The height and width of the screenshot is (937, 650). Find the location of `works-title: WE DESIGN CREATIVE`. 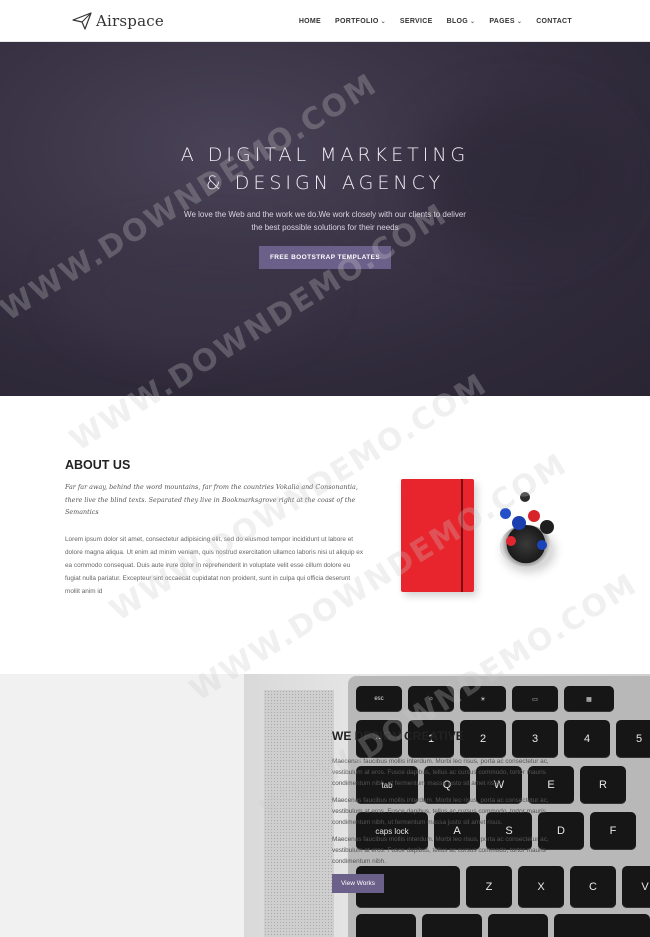

works-title: WE DESIGN CREATIVE is located at coordinates (398, 736).